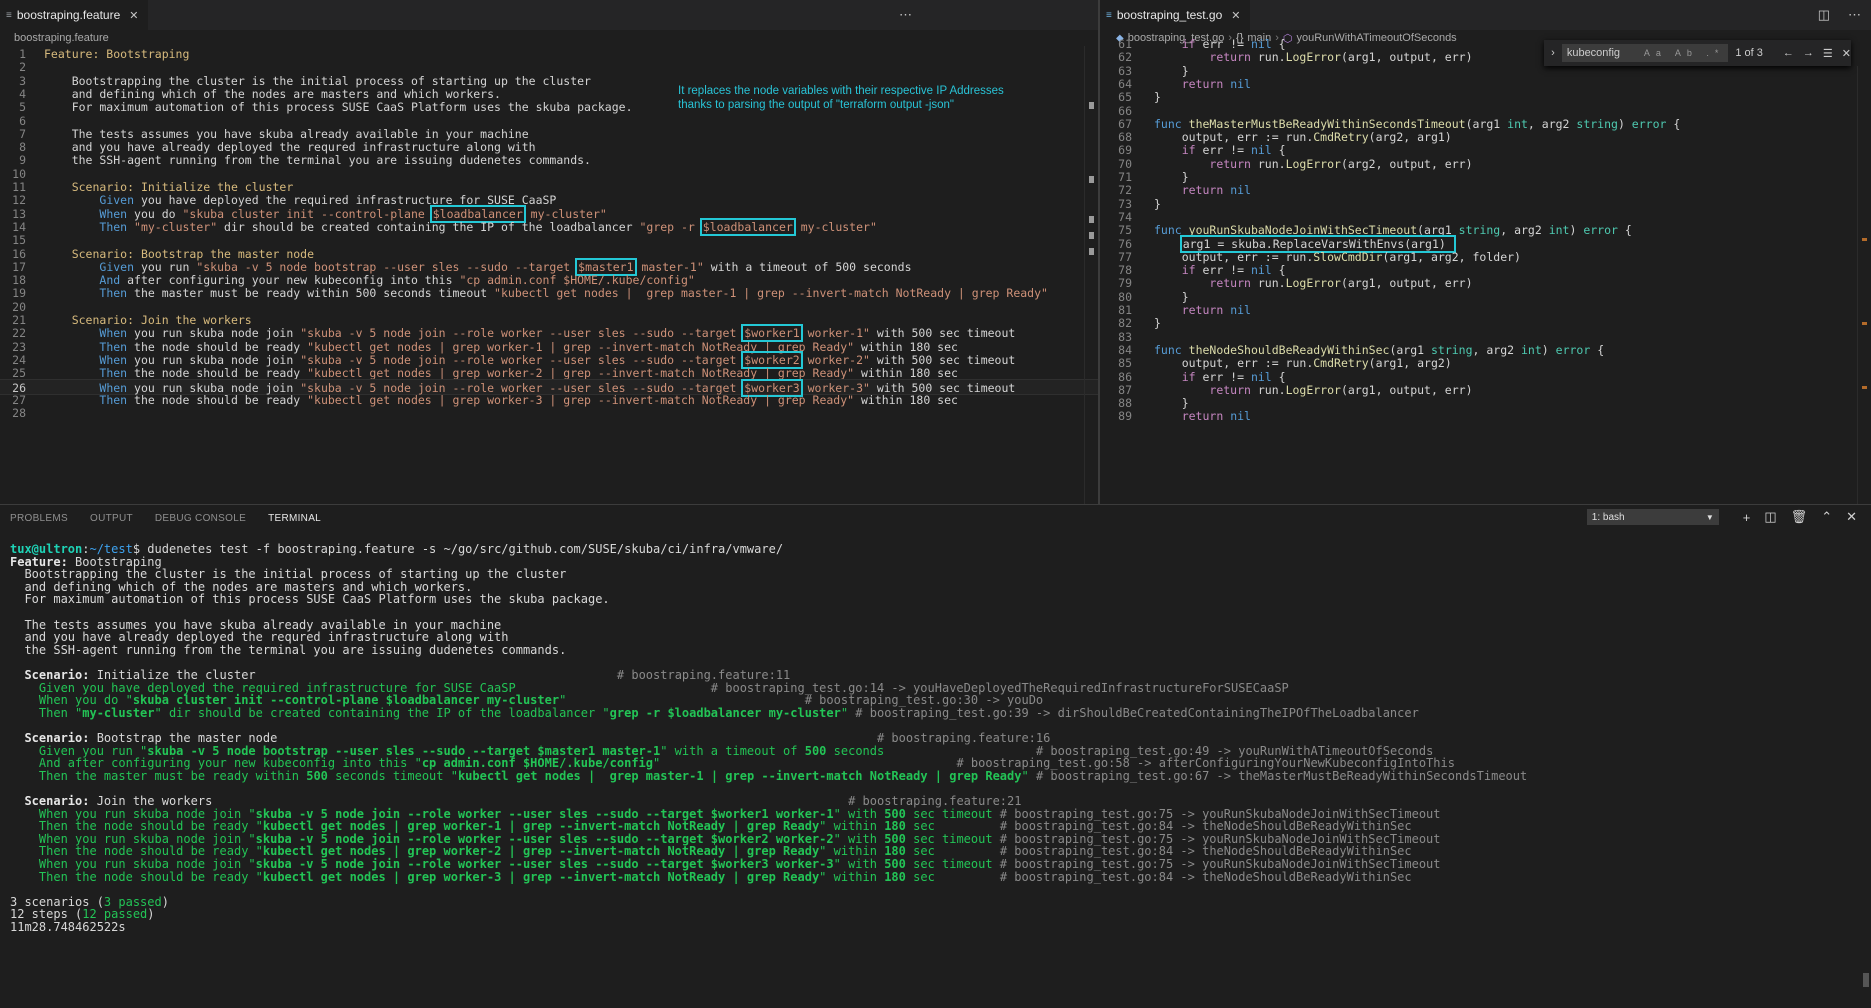 The image size is (1871, 1008). I want to click on code-line: 89 return nil, so click(1485, 416).